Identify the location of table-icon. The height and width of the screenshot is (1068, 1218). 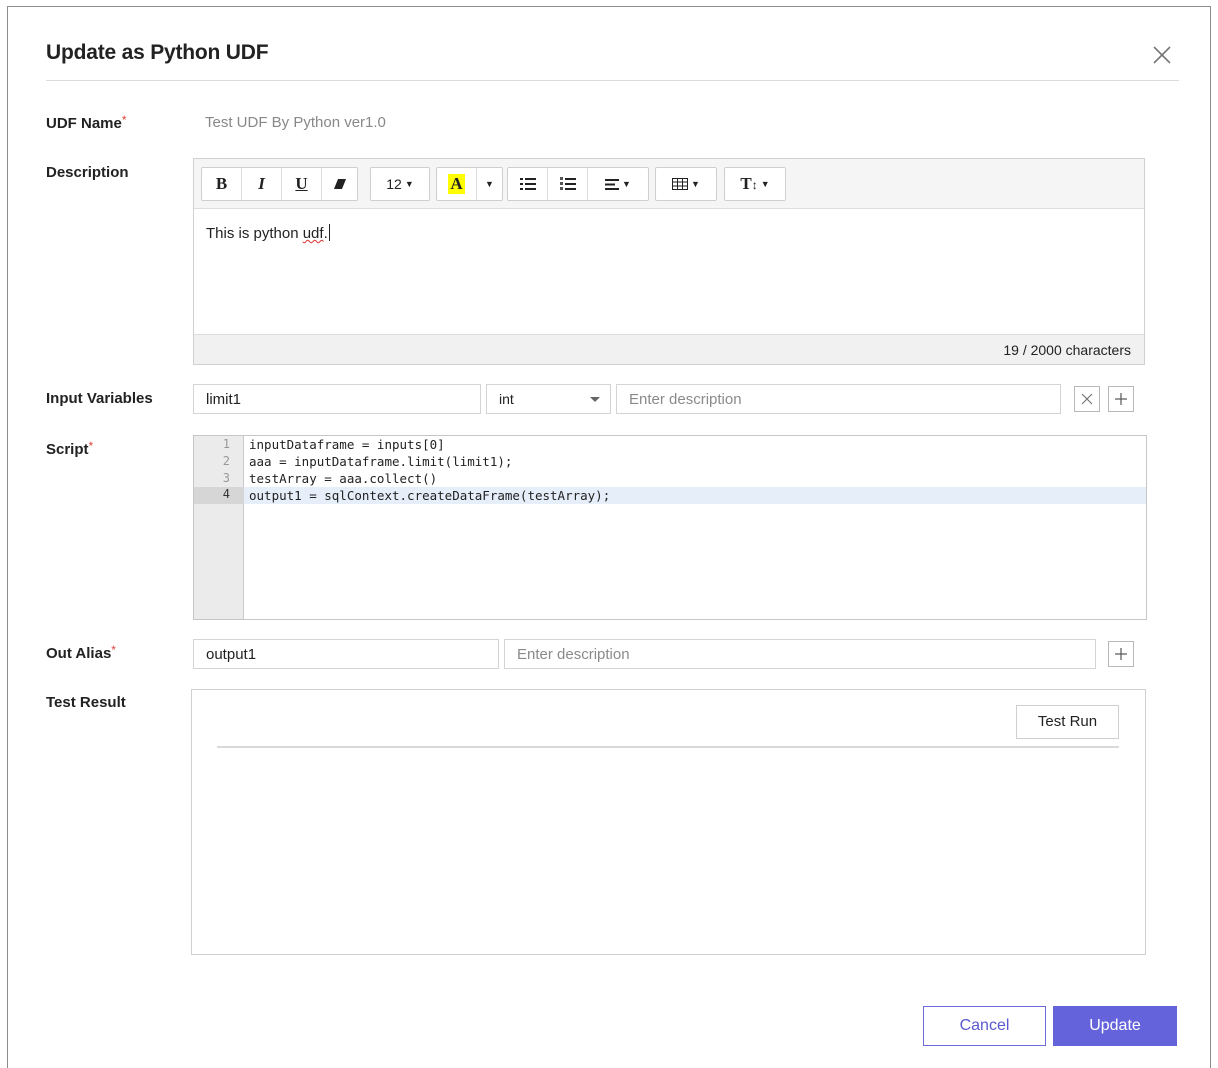
(680, 184).